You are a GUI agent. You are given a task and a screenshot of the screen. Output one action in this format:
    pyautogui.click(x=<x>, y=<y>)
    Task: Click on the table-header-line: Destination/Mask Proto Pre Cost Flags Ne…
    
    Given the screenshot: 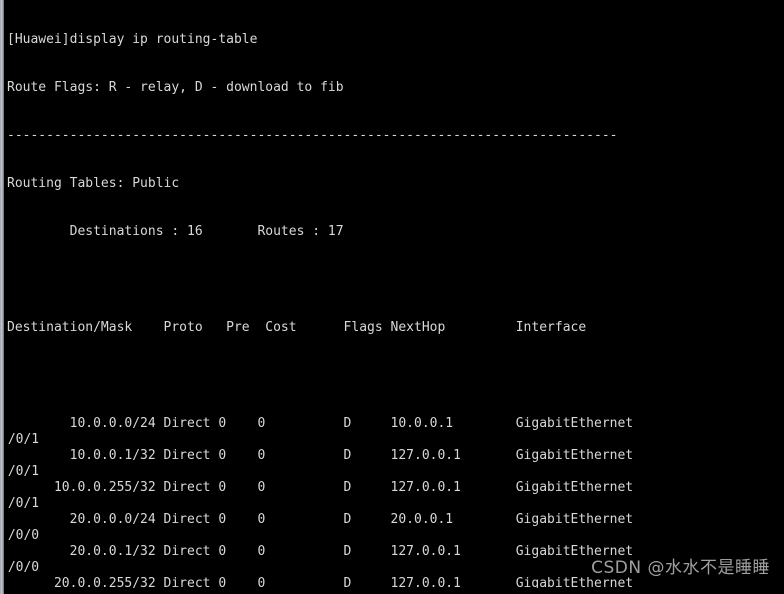 What is the action you would take?
    pyautogui.click(x=297, y=327)
    